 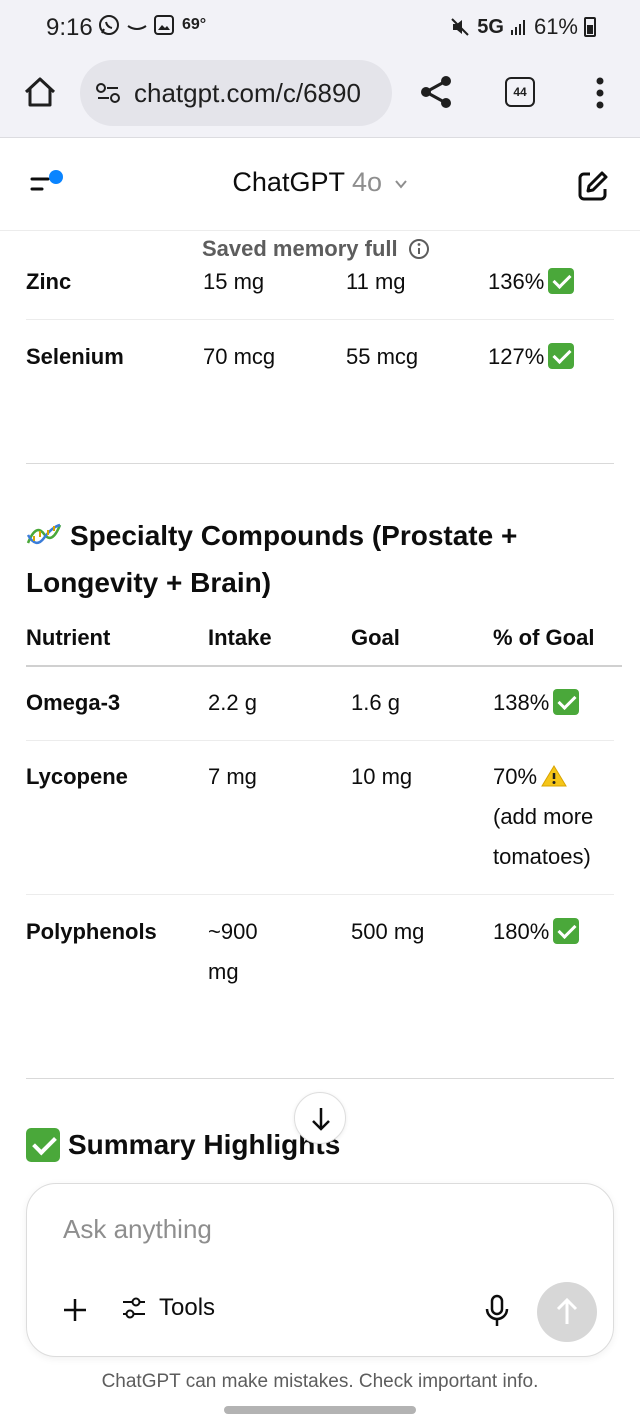 What do you see at coordinates (320, 282) in the screenshot?
I see `table-row: Zinc 15 mg 11 mg 136%` at bounding box center [320, 282].